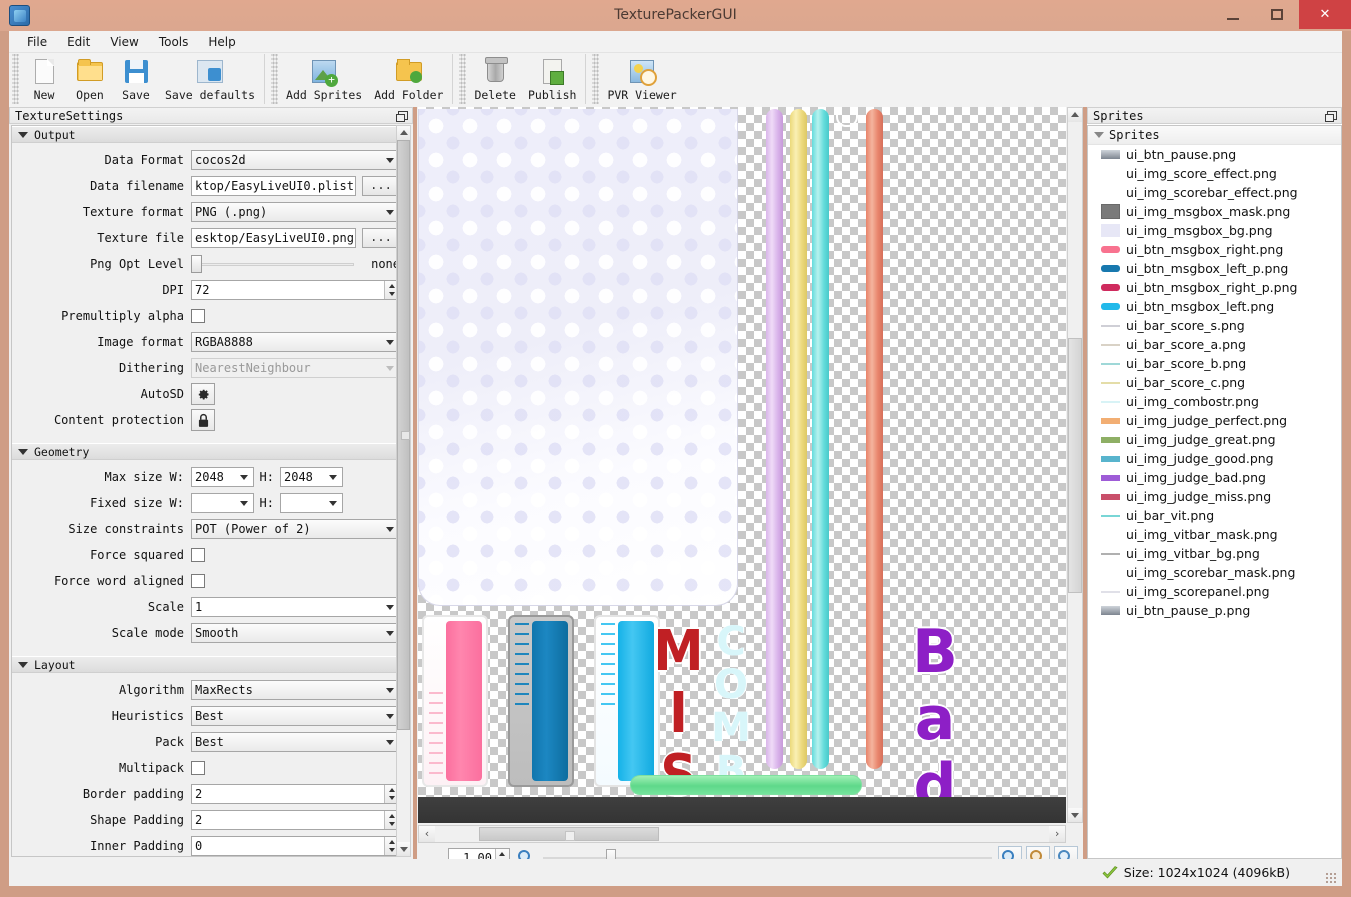  What do you see at coordinates (774, 439) in the screenshot?
I see `sprite-bar-purple` at bounding box center [774, 439].